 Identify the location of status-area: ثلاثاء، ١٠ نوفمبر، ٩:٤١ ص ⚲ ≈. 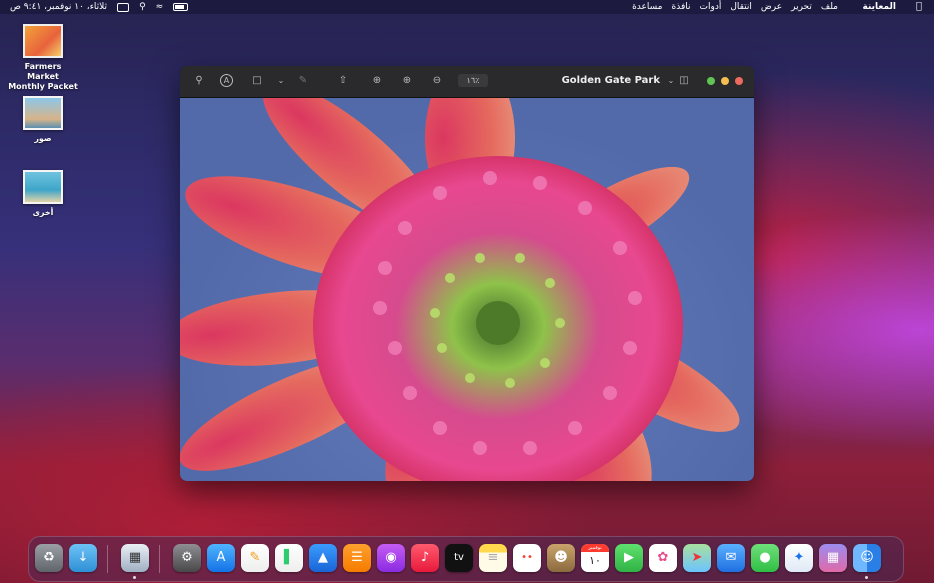
(99, 7).